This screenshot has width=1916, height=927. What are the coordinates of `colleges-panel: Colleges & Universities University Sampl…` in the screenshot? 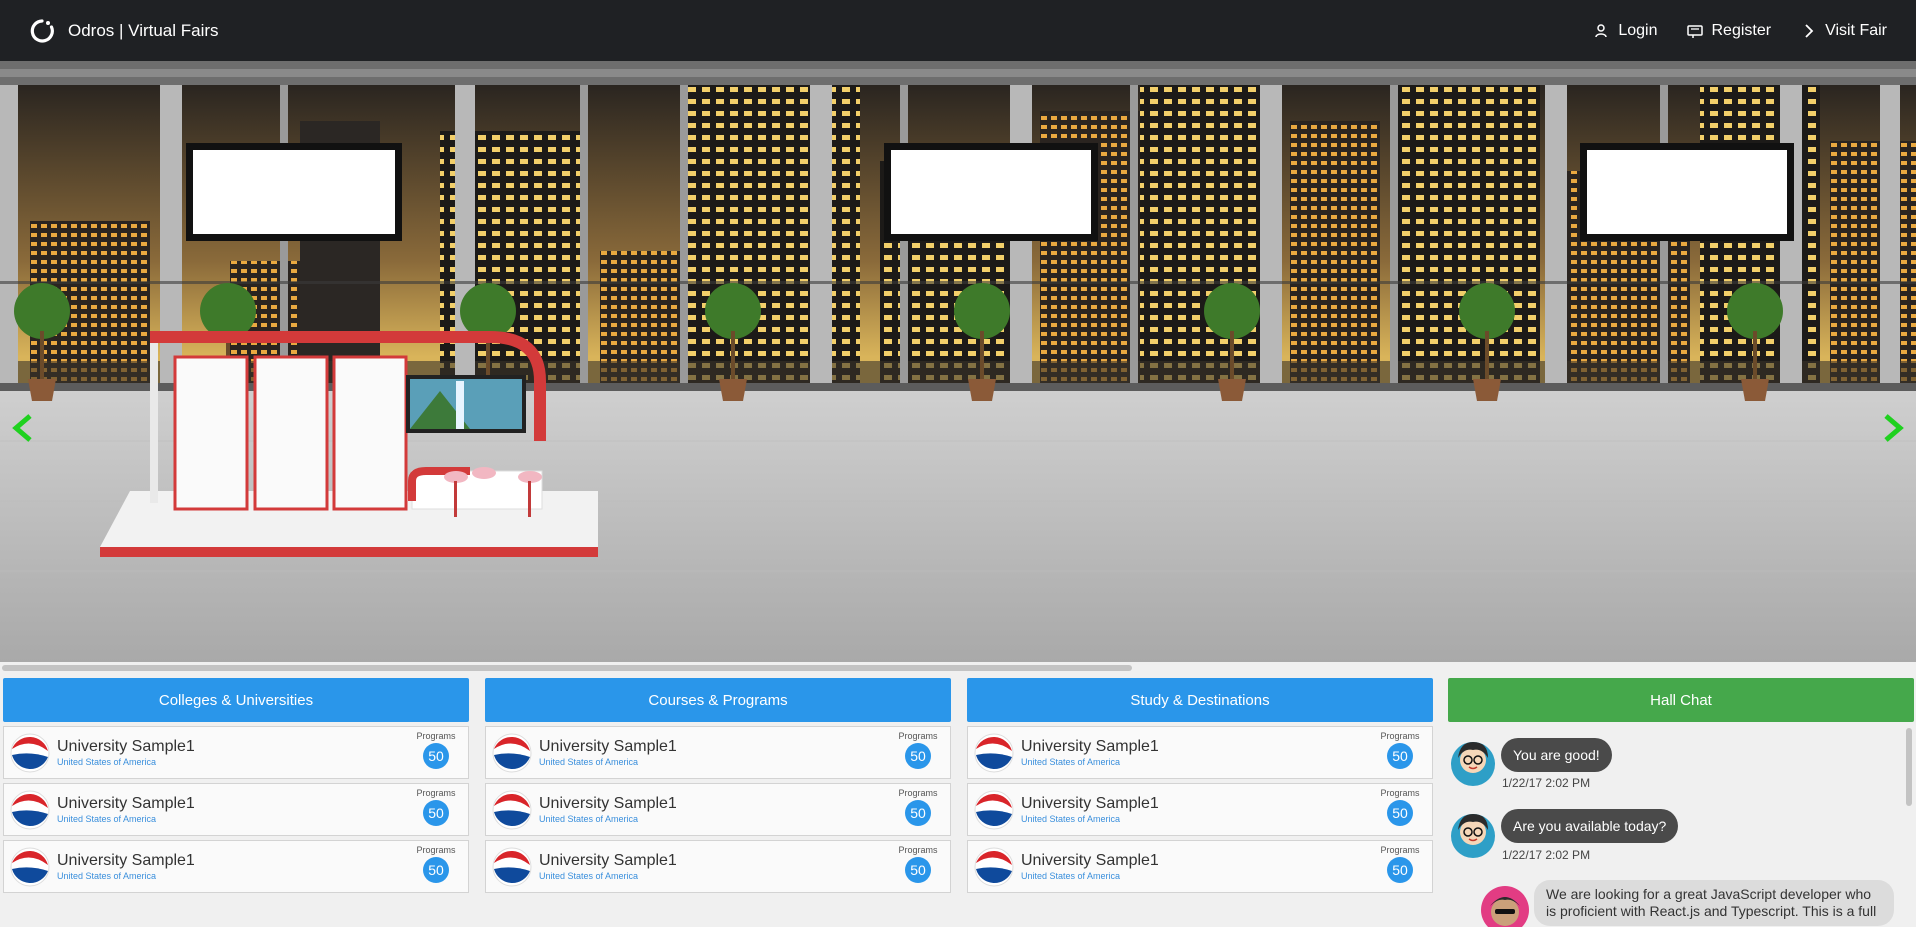 It's located at (236, 787).